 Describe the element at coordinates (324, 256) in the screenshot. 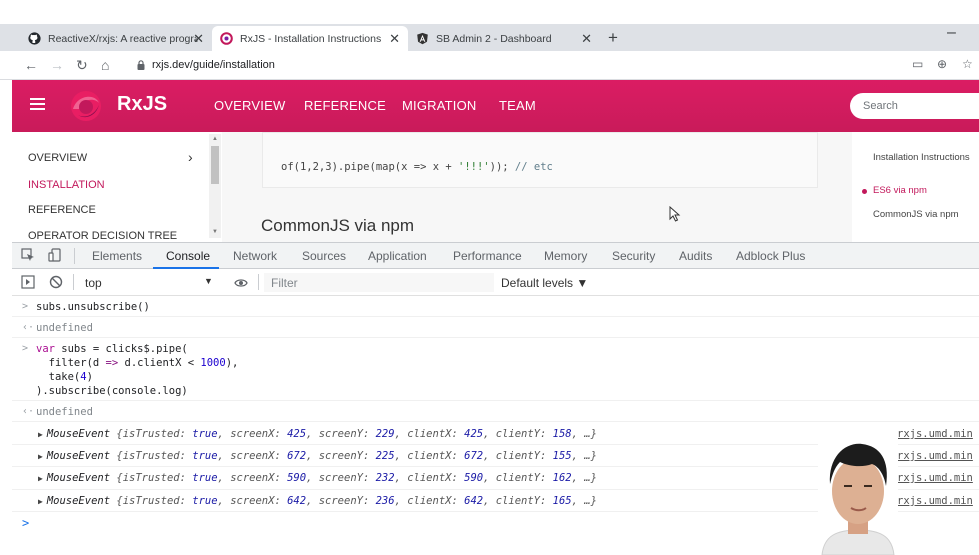

I see `tab-sources: Sources` at that location.